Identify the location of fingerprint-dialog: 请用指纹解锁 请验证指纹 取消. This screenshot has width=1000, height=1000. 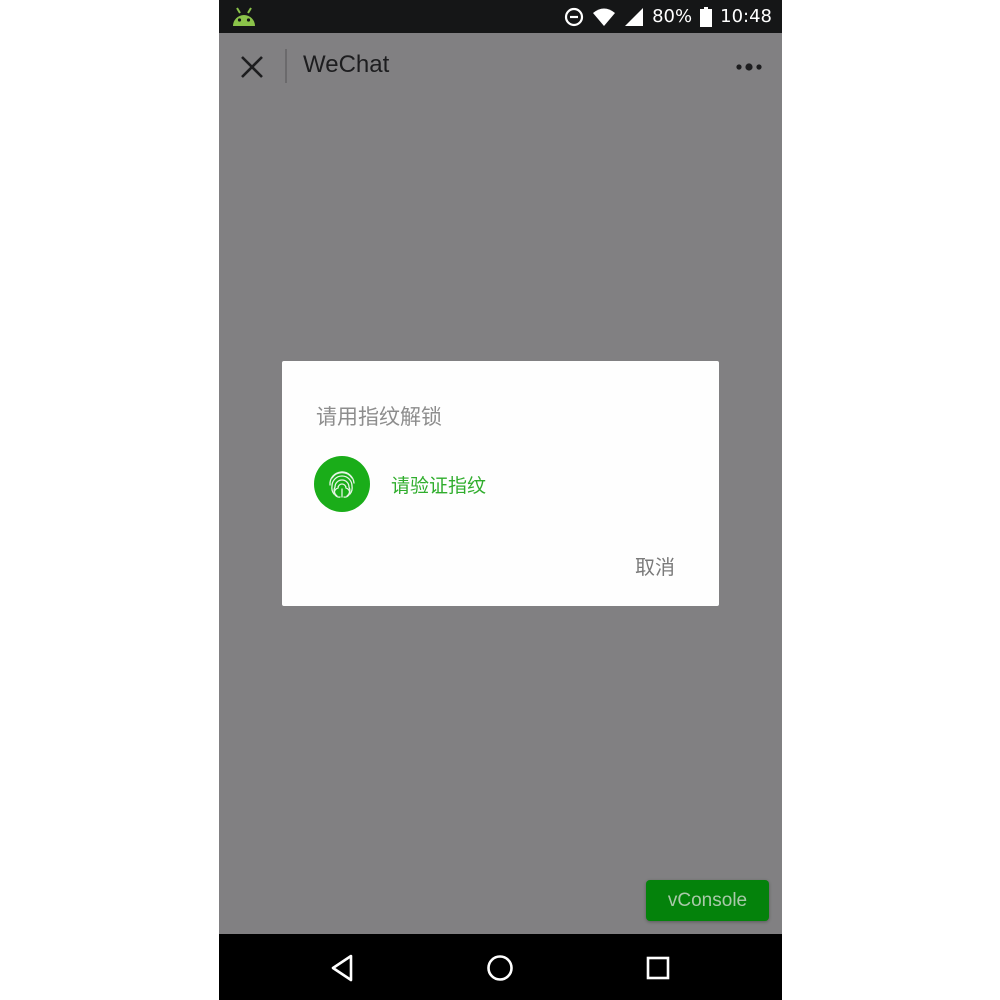
(500, 483).